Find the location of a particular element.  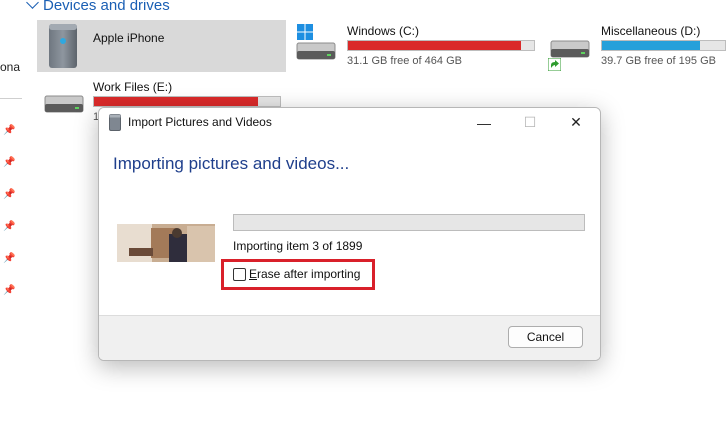

maximize-button: ☐ is located at coordinates (530, 122).